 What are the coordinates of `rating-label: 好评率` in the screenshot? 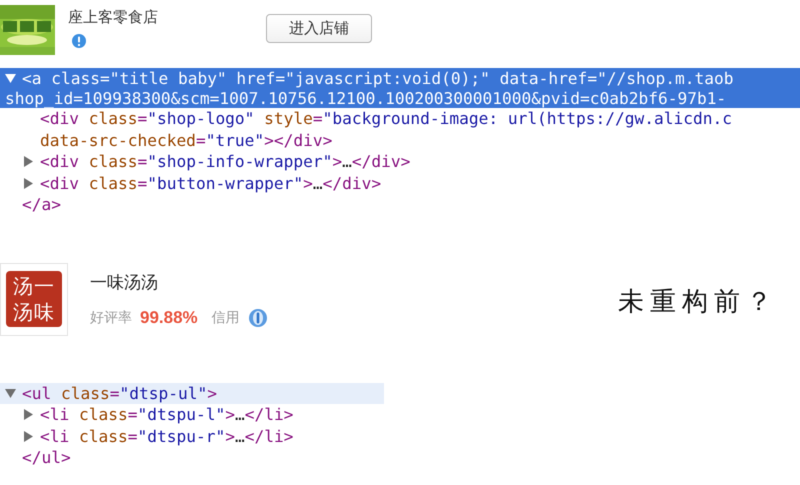 It's located at (111, 317).